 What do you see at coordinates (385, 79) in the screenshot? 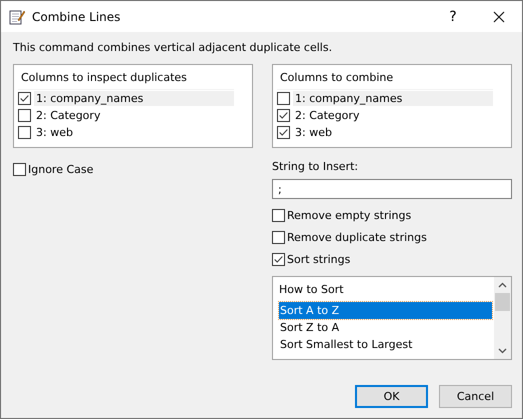
I see `list-header: Columns to combine` at bounding box center [385, 79].